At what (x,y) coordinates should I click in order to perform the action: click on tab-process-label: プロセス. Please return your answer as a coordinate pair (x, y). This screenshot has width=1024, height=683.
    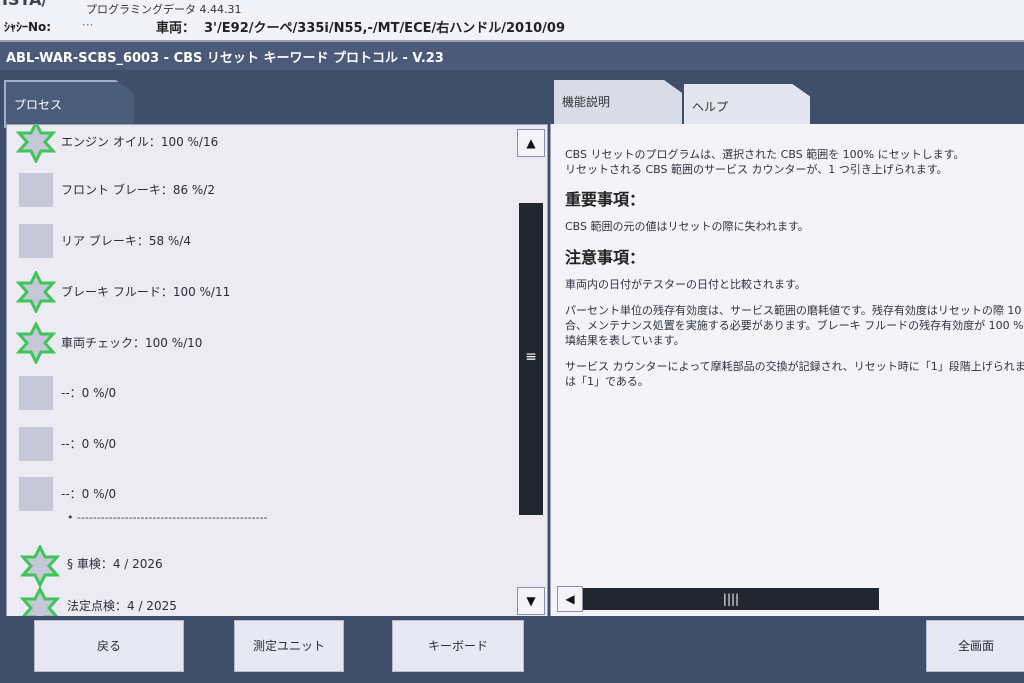
    Looking at the image, I should click on (38, 105).